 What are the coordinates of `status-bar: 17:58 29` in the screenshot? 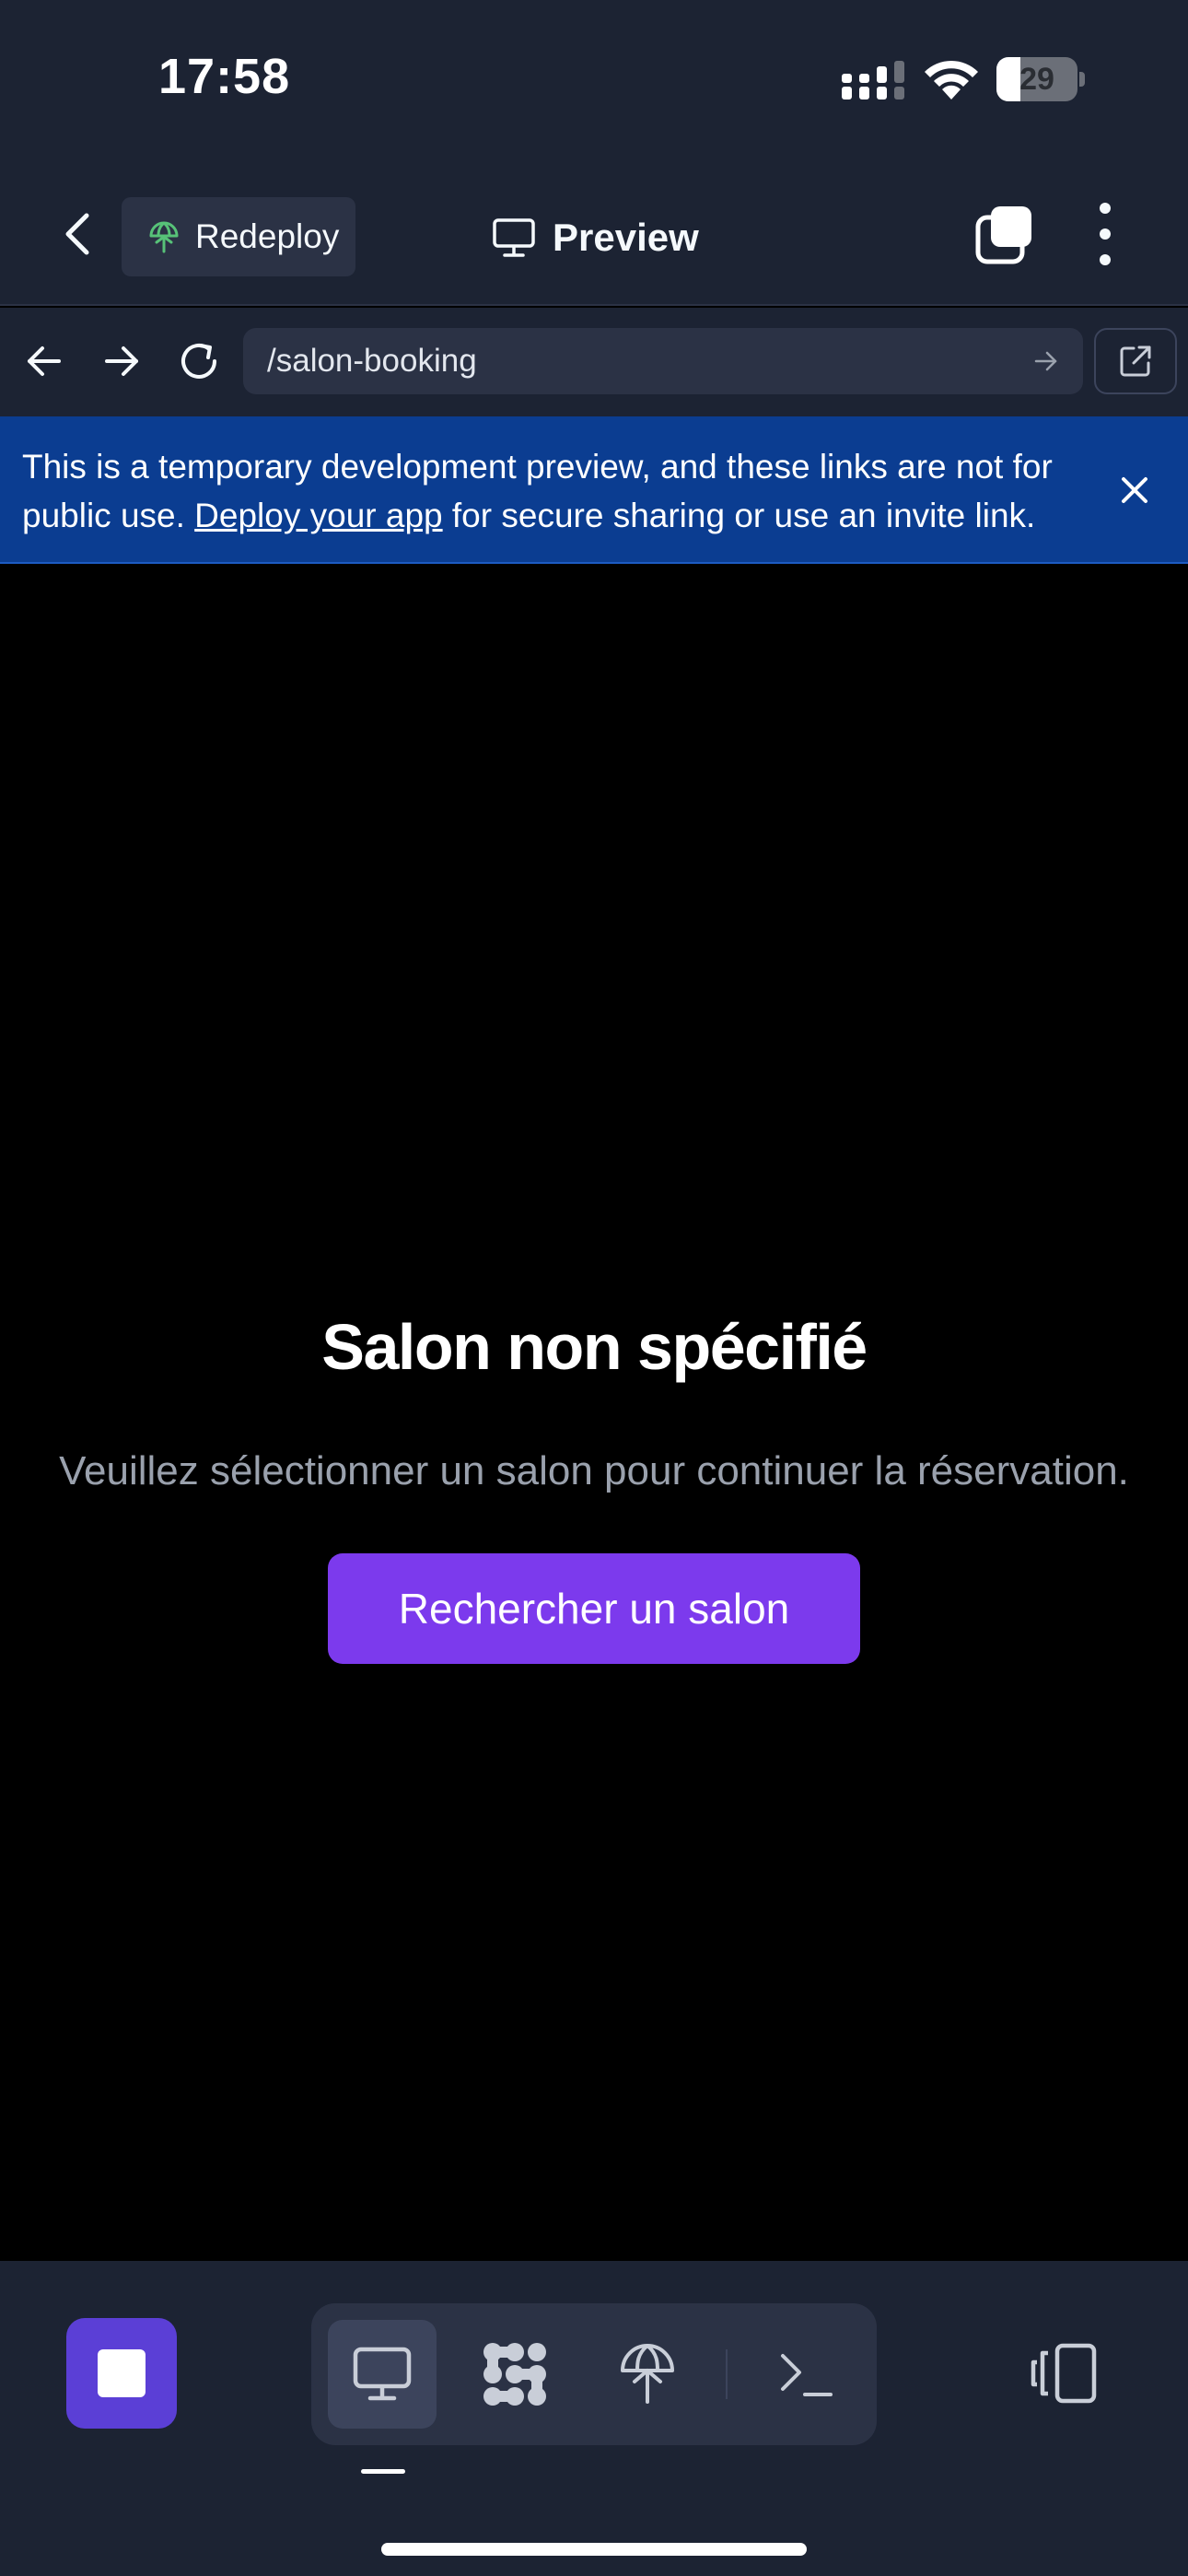 It's located at (594, 81).